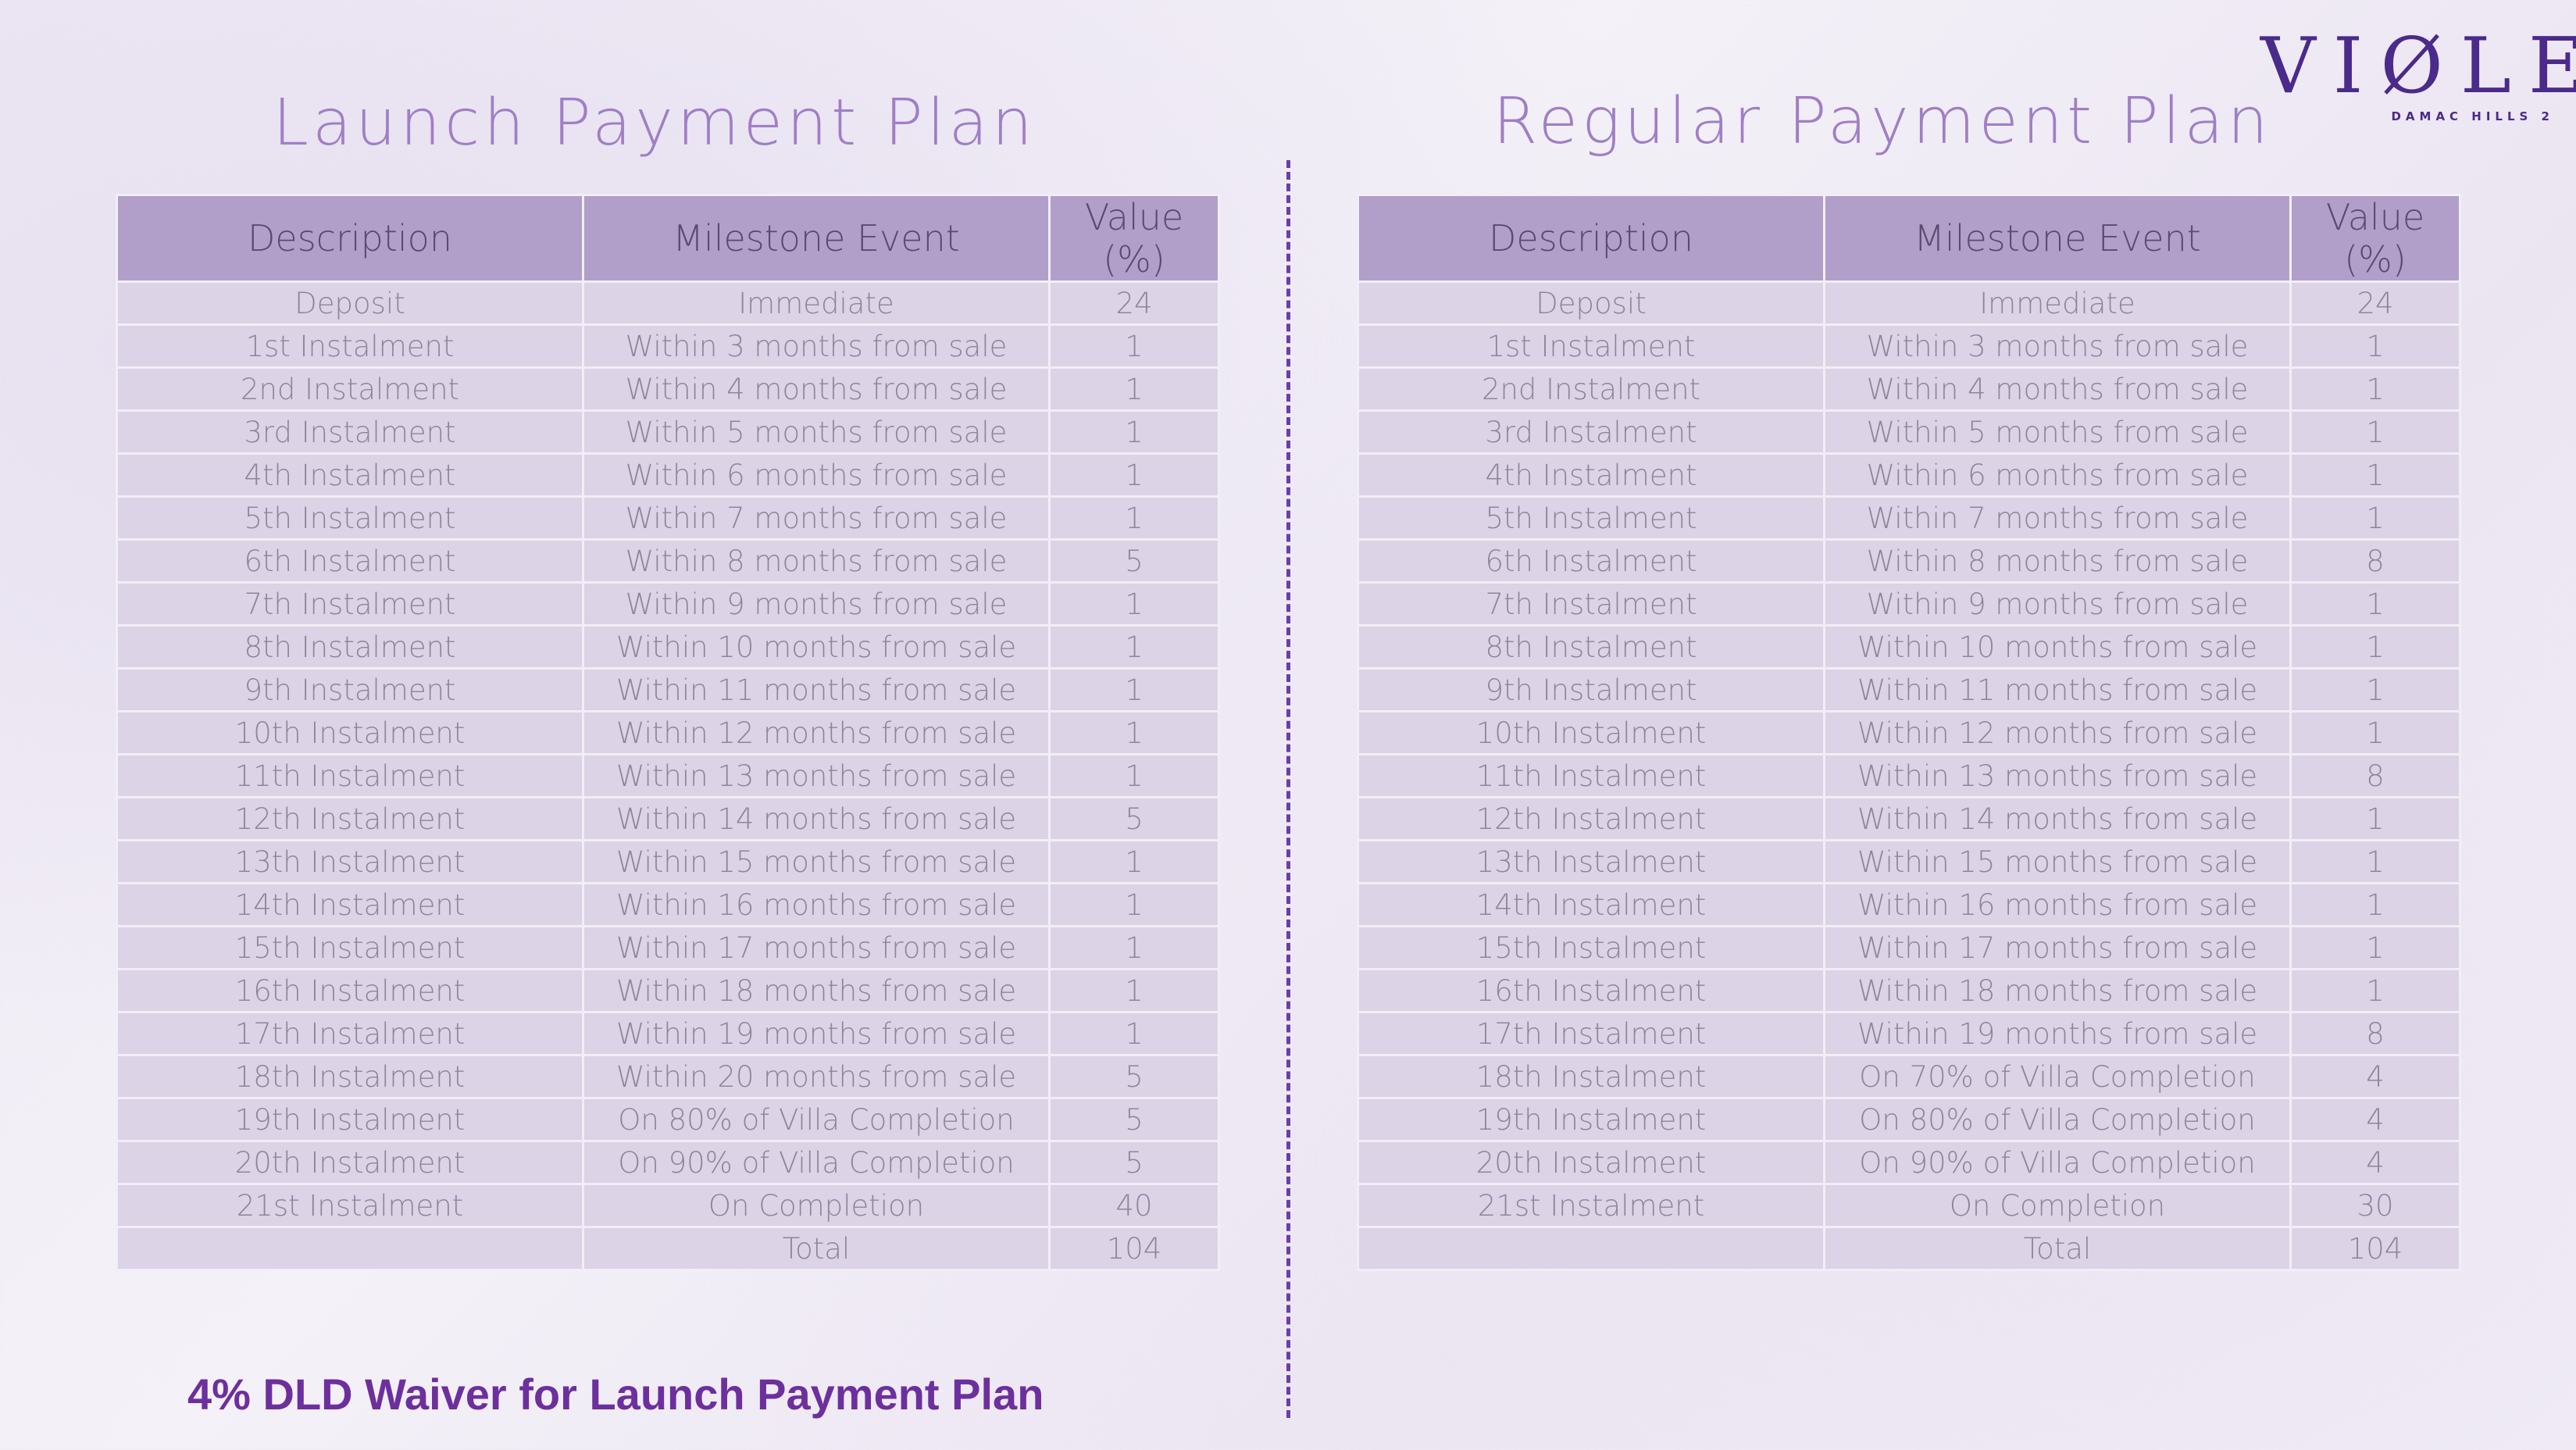 The height and width of the screenshot is (1450, 2576). What do you see at coordinates (654, 123) in the screenshot?
I see `launch-plan-title: Launch Payment Plan` at bounding box center [654, 123].